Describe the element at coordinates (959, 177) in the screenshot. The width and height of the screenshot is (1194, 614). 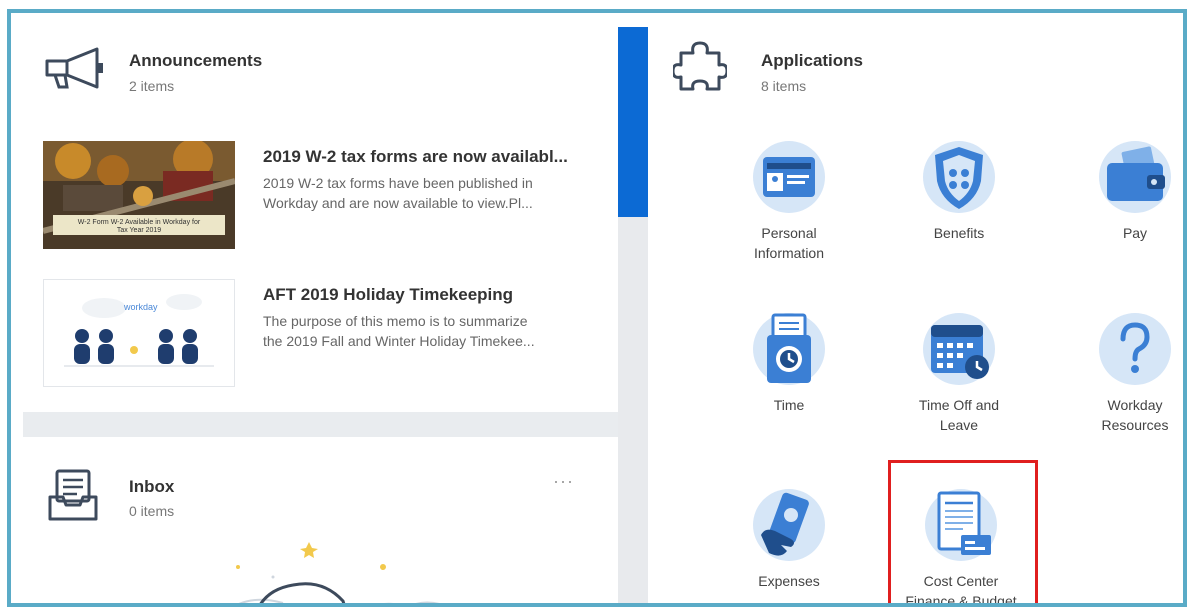
I see `shield-icon` at that location.